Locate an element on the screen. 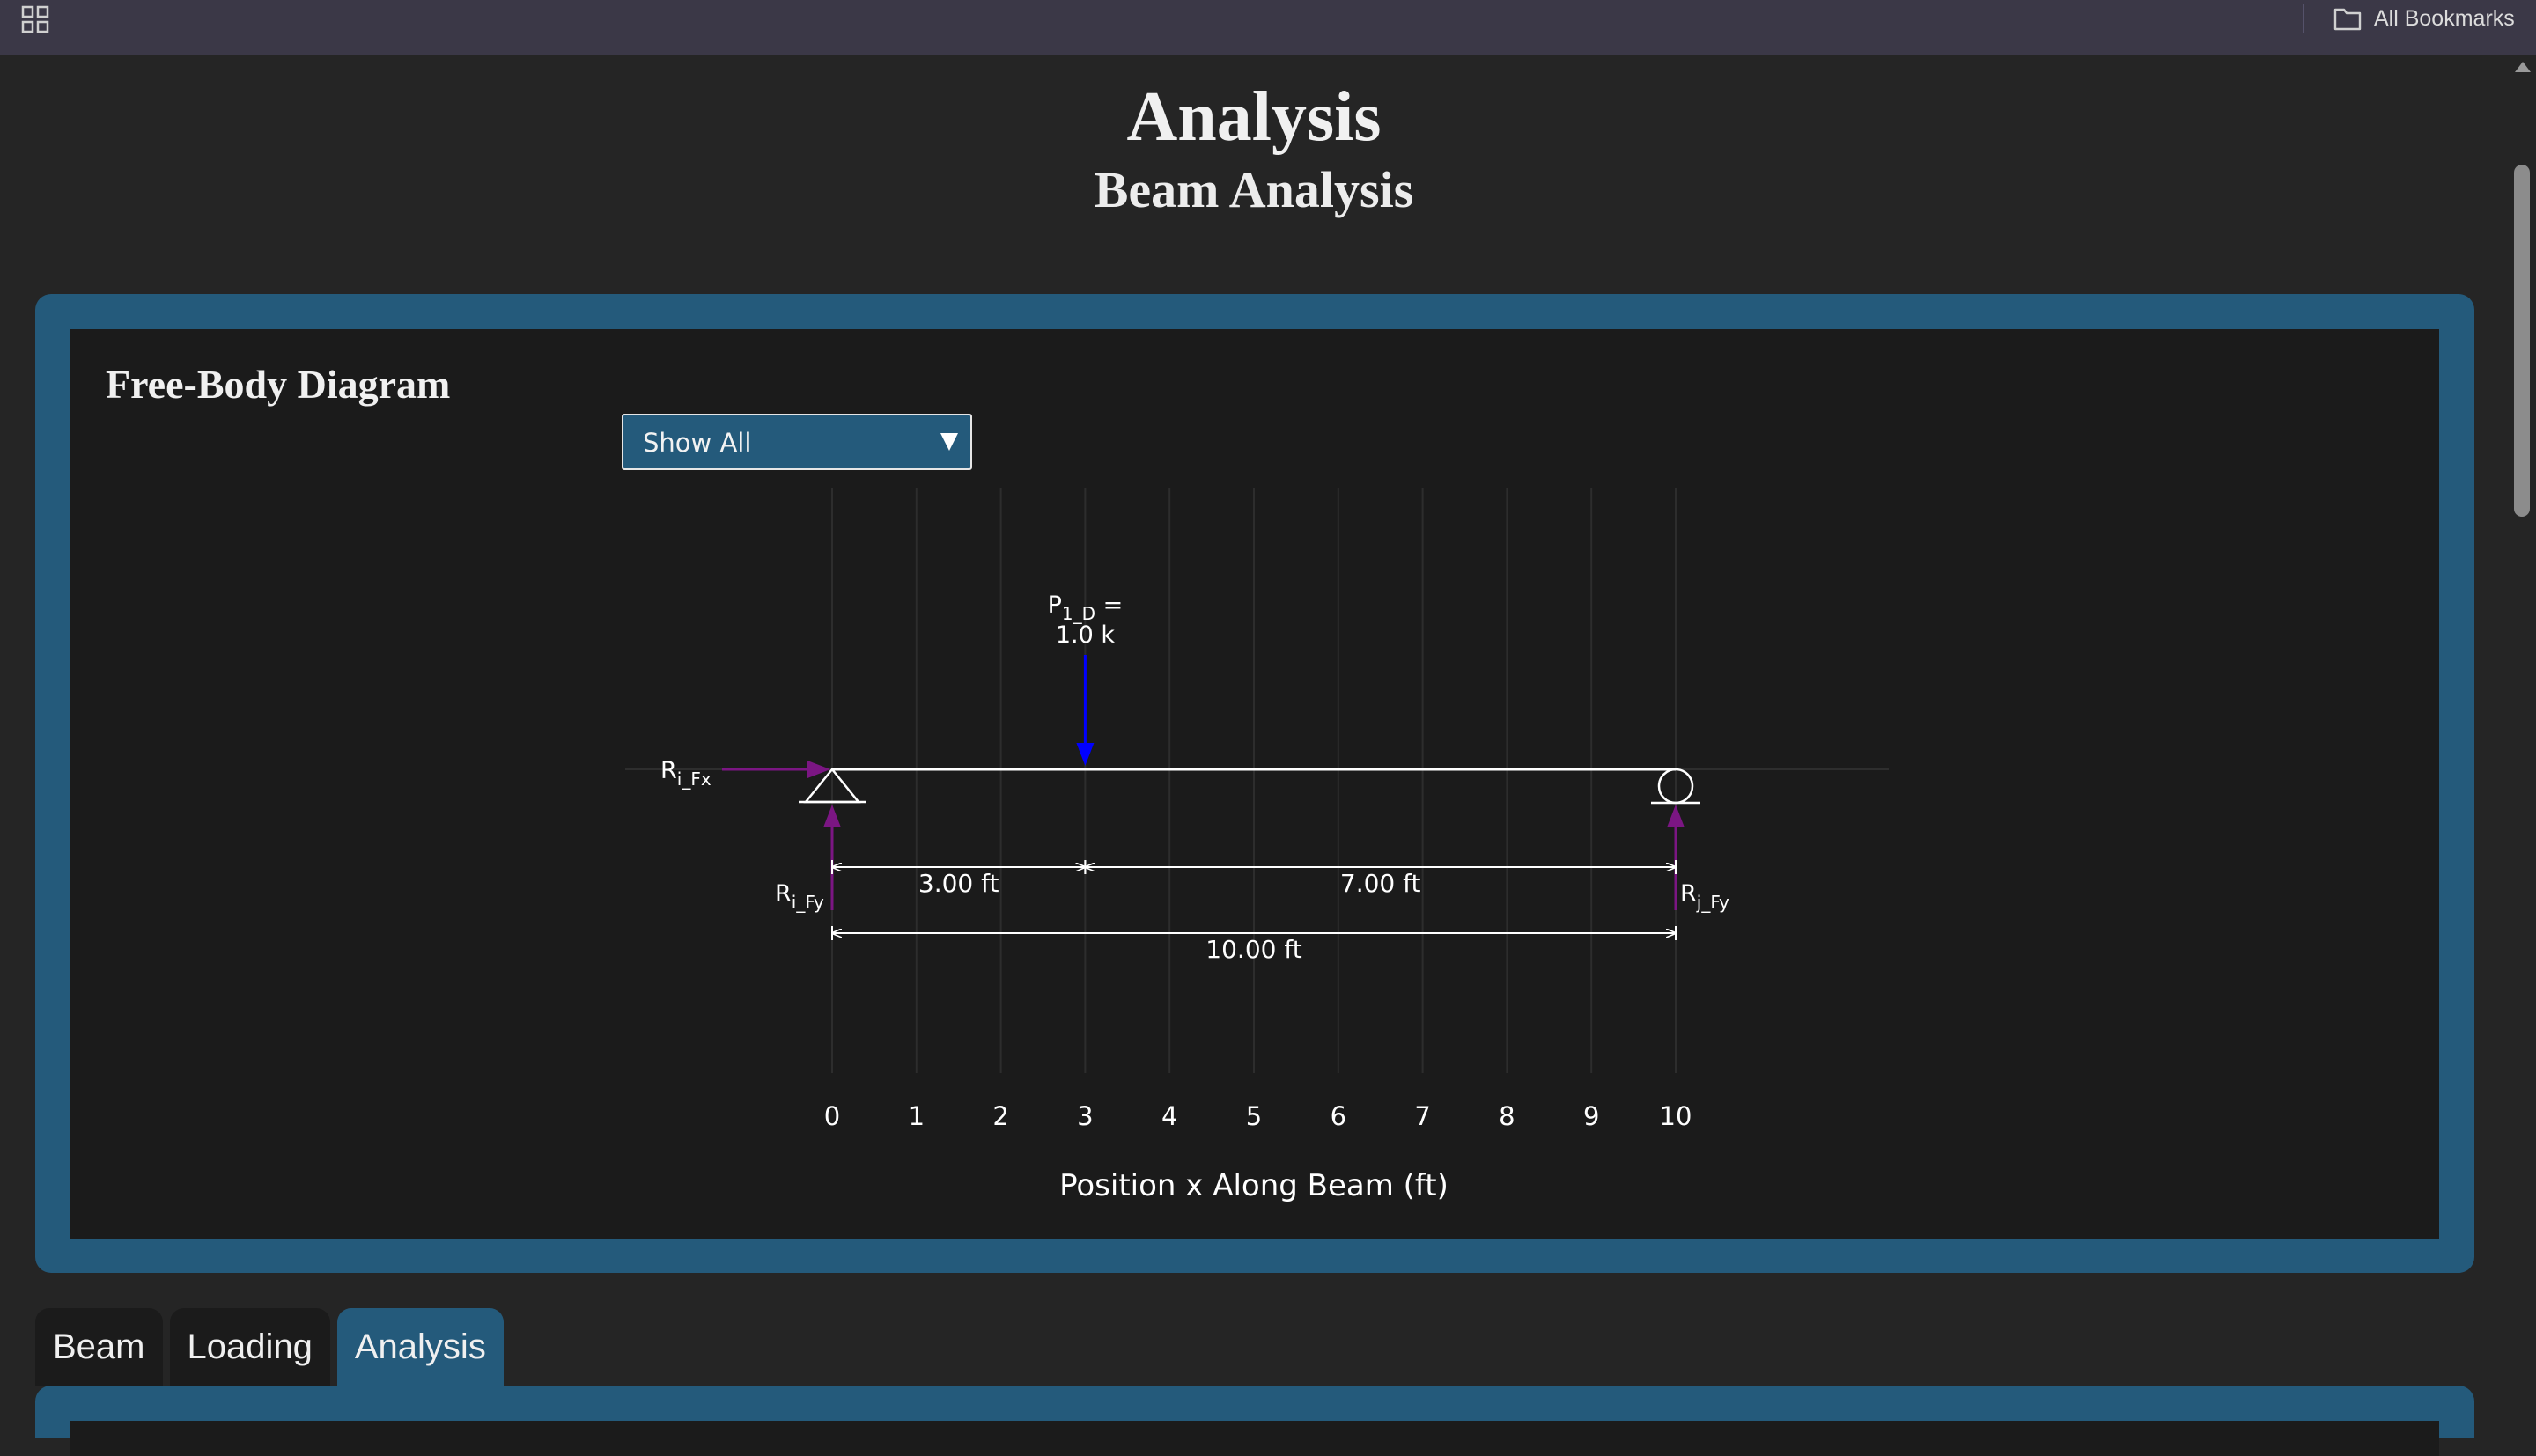  scroll-up-arrow-icon is located at coordinates (2523, 67).